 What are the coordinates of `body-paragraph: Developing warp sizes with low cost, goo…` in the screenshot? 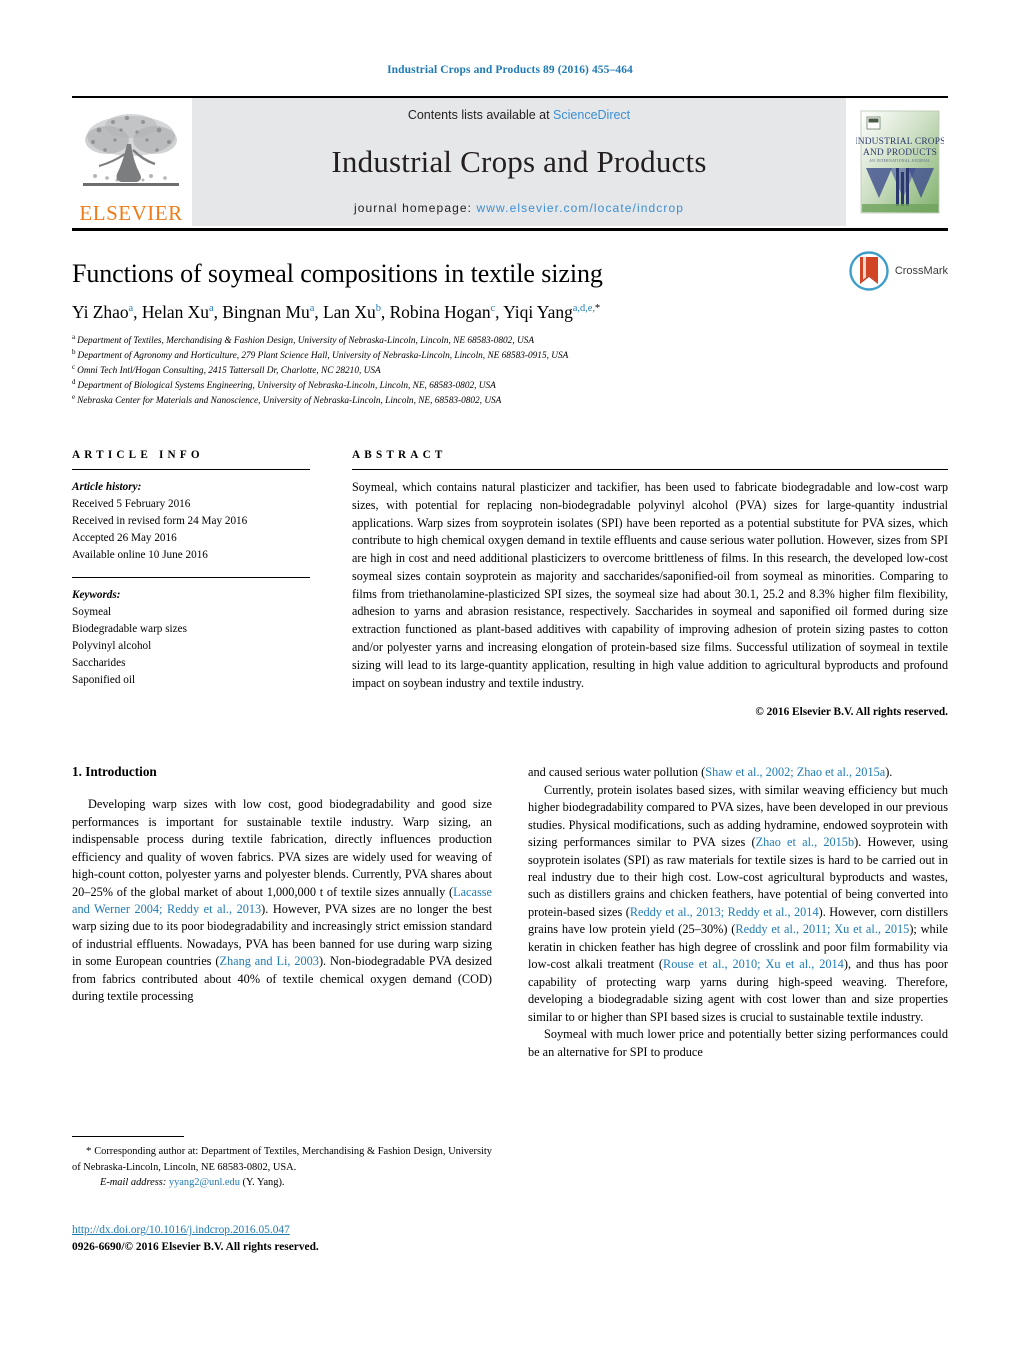 It's located at (282, 900).